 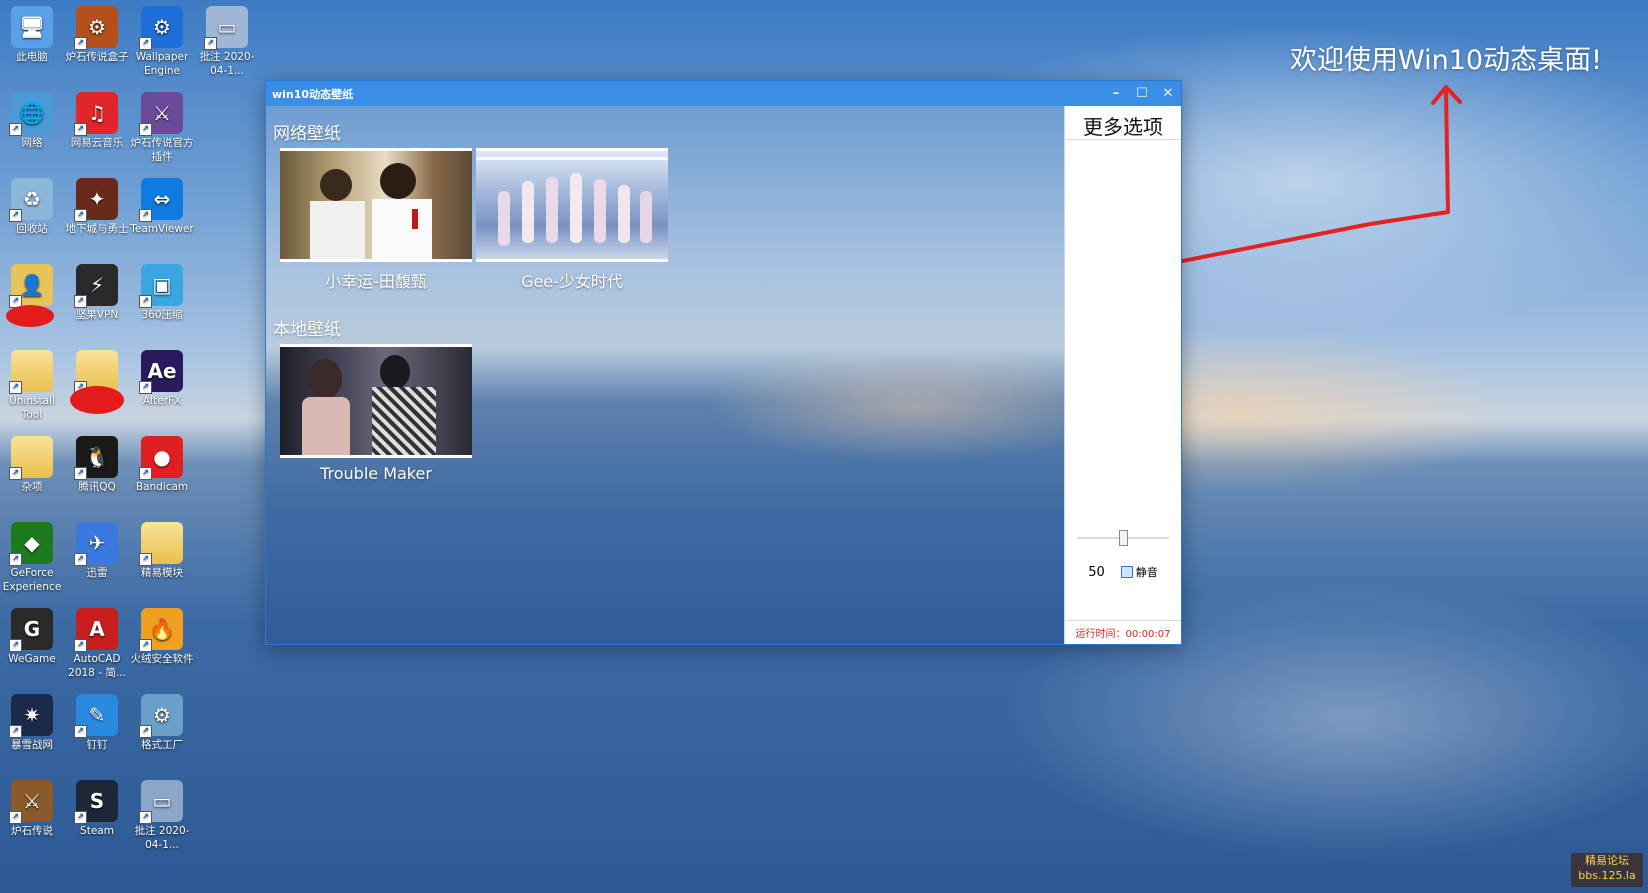 What do you see at coordinates (32, 745) in the screenshot?
I see `desktop-icon-label: 暴雪战网` at bounding box center [32, 745].